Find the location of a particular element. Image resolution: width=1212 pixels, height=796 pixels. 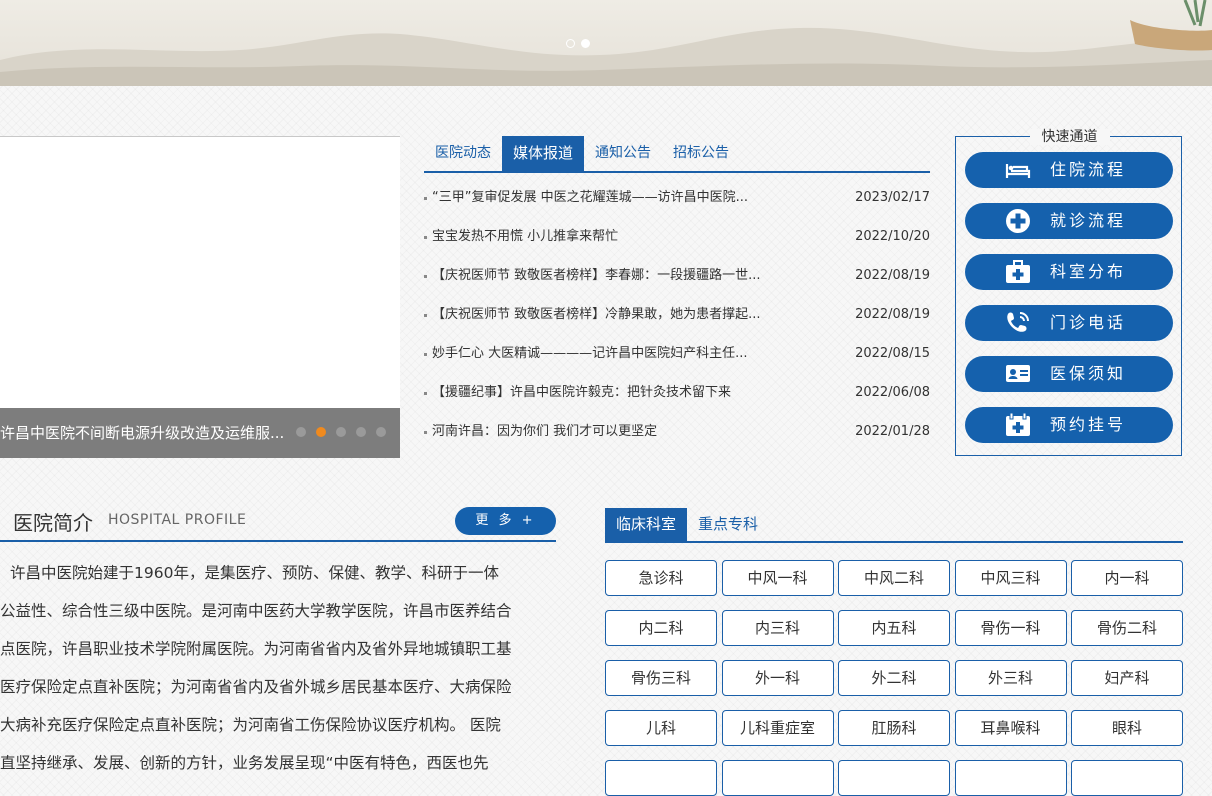

department-button: 骨伤三科 is located at coordinates (661, 678).